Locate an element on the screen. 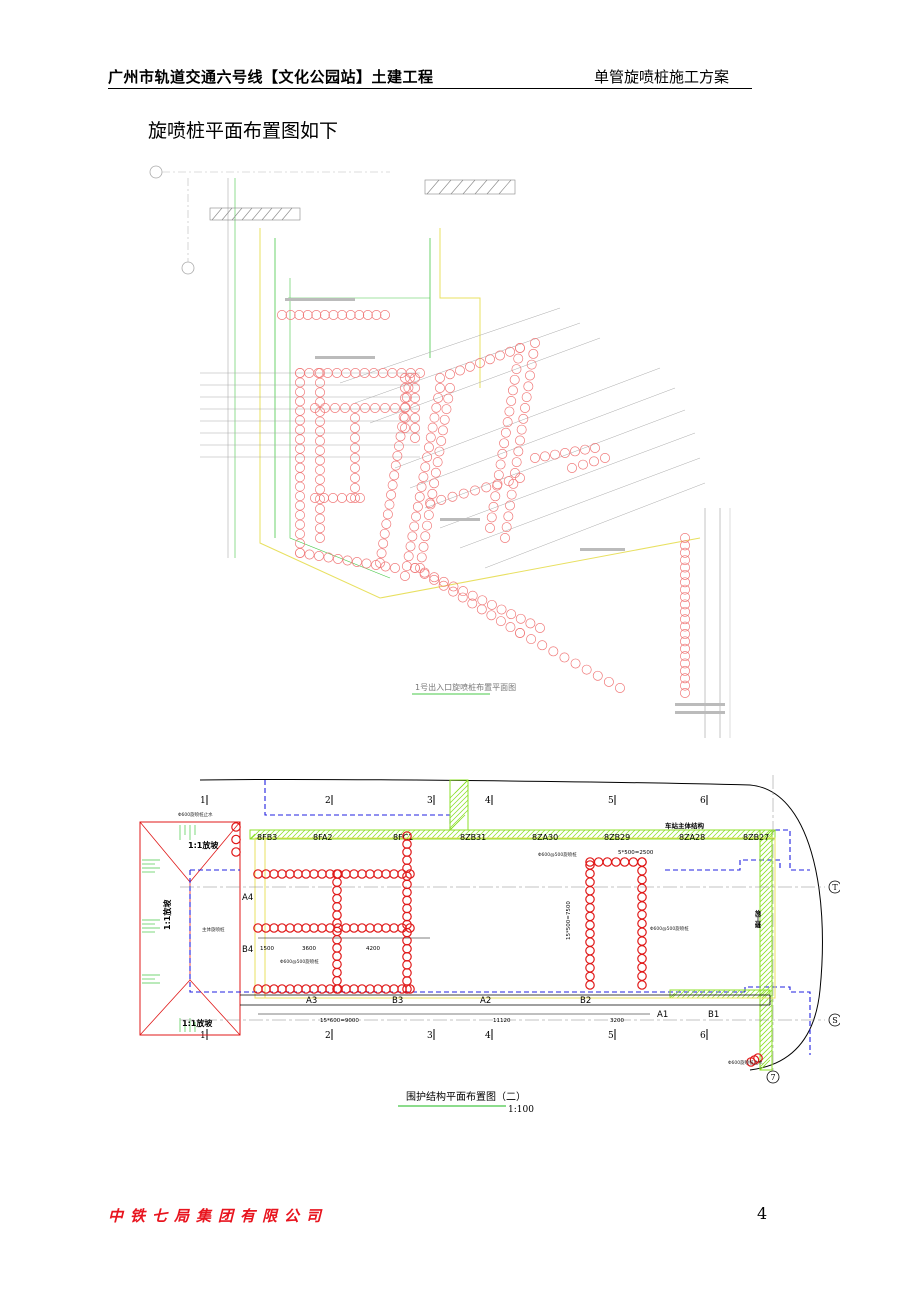  axis-marker-S: S is located at coordinates (834, 1020).